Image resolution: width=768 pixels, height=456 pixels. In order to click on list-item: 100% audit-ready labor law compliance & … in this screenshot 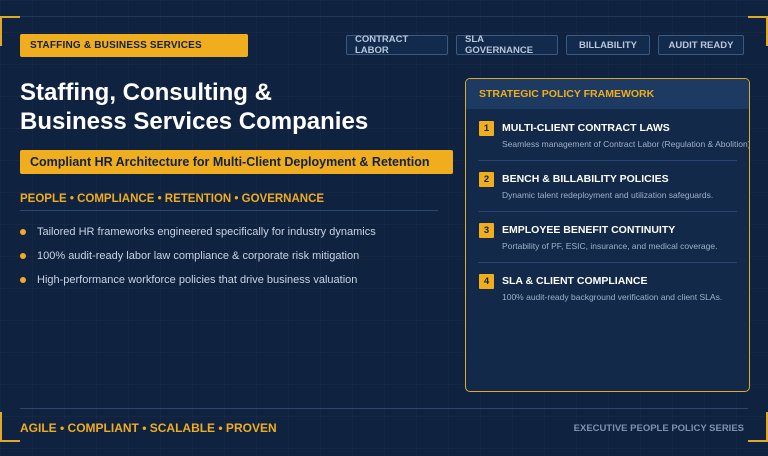, I will do `click(198, 256)`.